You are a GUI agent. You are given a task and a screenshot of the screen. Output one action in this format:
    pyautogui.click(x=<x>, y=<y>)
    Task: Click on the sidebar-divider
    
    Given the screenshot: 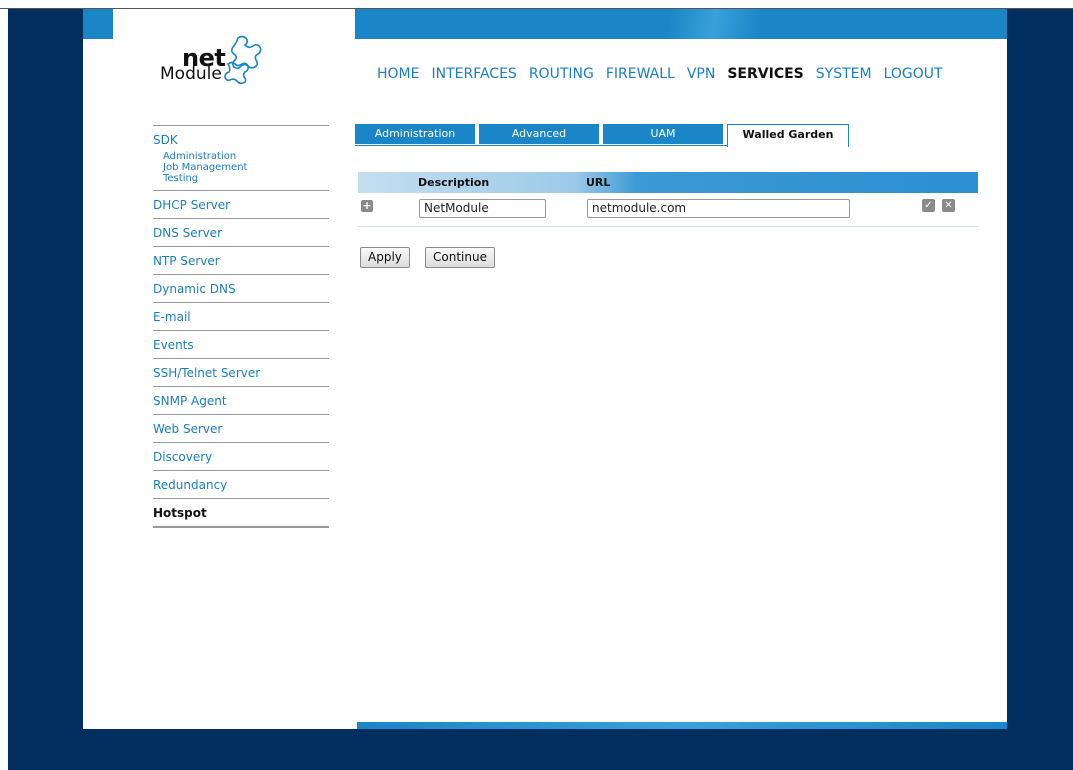 What is the action you would take?
    pyautogui.click(x=241, y=527)
    